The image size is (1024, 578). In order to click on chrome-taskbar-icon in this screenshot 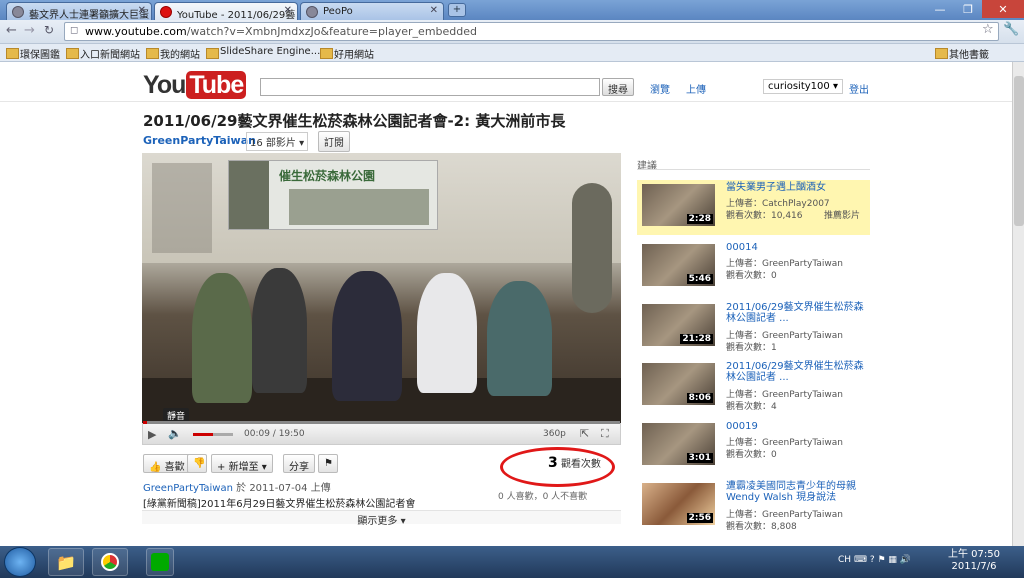, I will do `click(110, 562)`.